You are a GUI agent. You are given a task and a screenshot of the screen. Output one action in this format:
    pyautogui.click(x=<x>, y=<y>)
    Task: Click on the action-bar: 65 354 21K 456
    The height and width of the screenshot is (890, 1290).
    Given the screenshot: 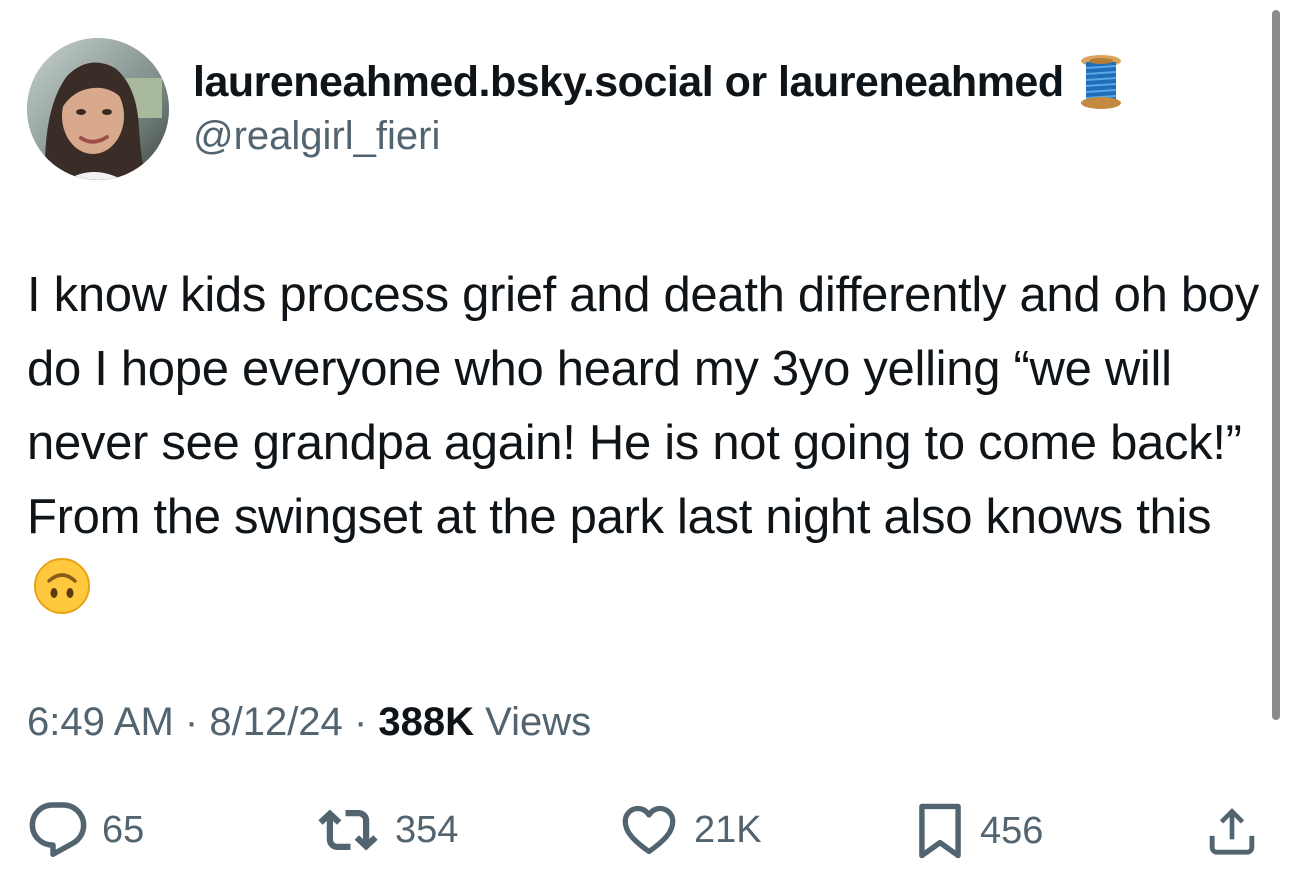 What is the action you would take?
    pyautogui.click(x=645, y=835)
    